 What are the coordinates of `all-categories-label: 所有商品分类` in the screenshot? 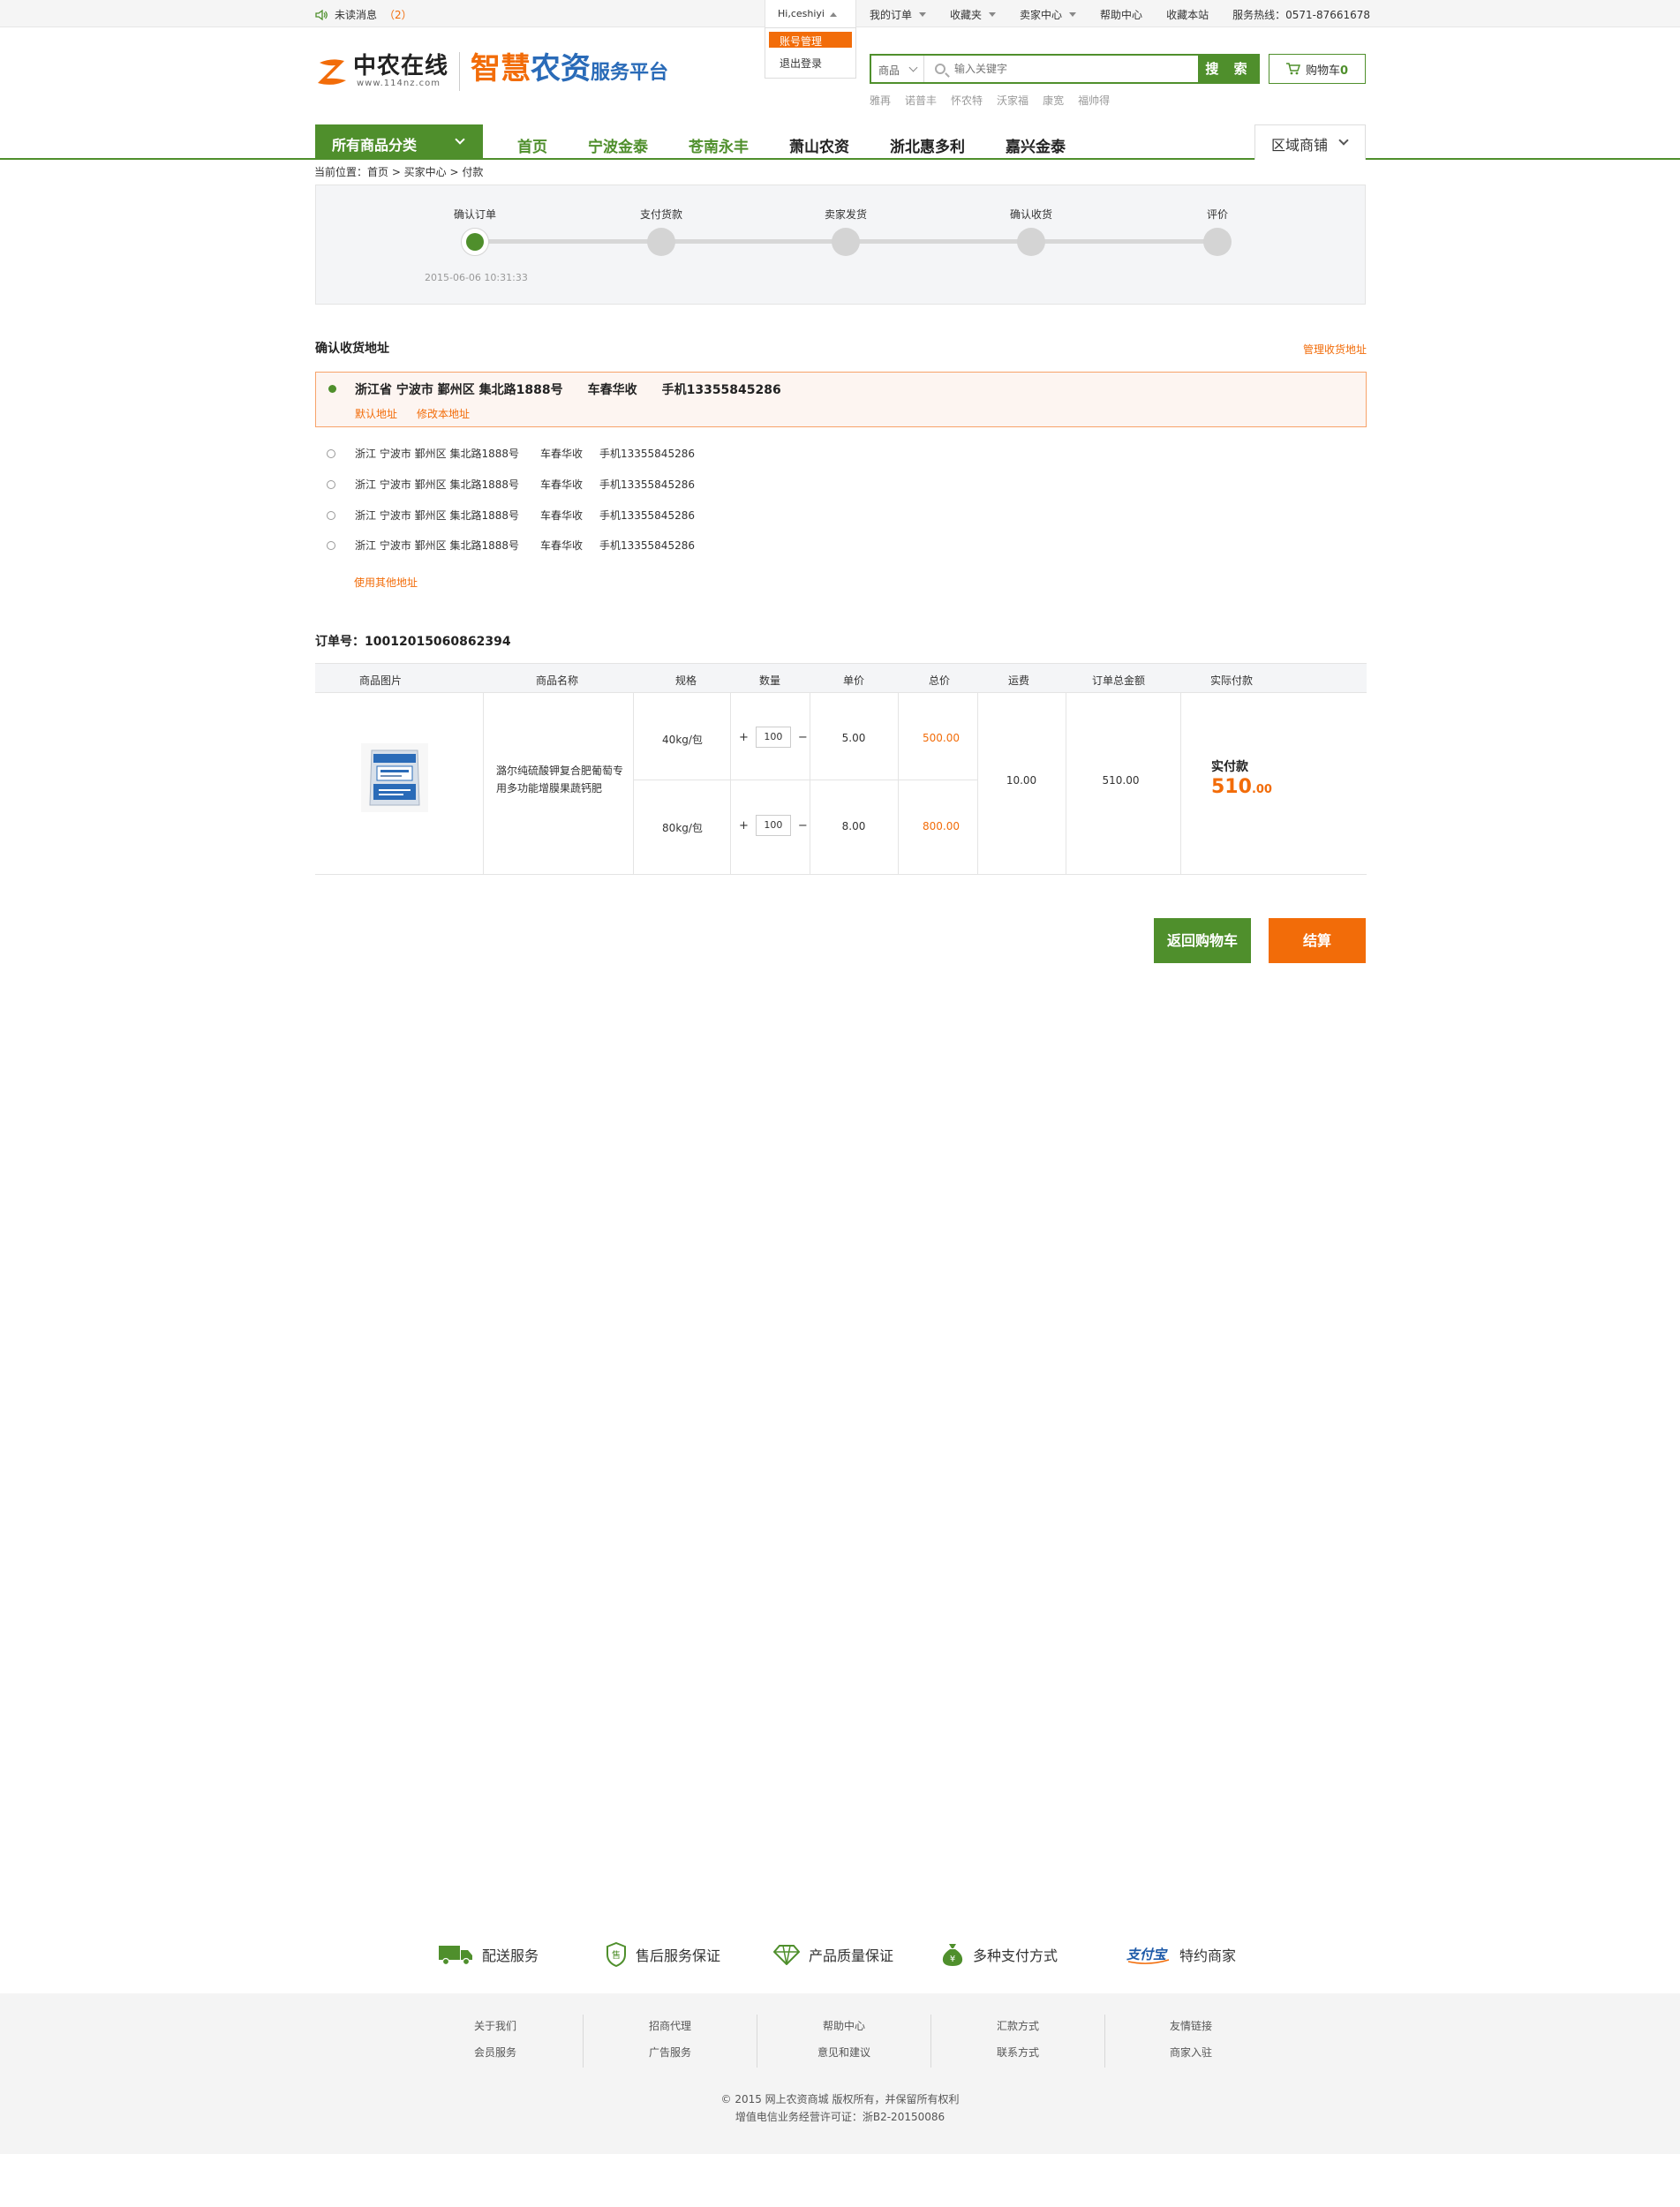 It's located at (375, 145).